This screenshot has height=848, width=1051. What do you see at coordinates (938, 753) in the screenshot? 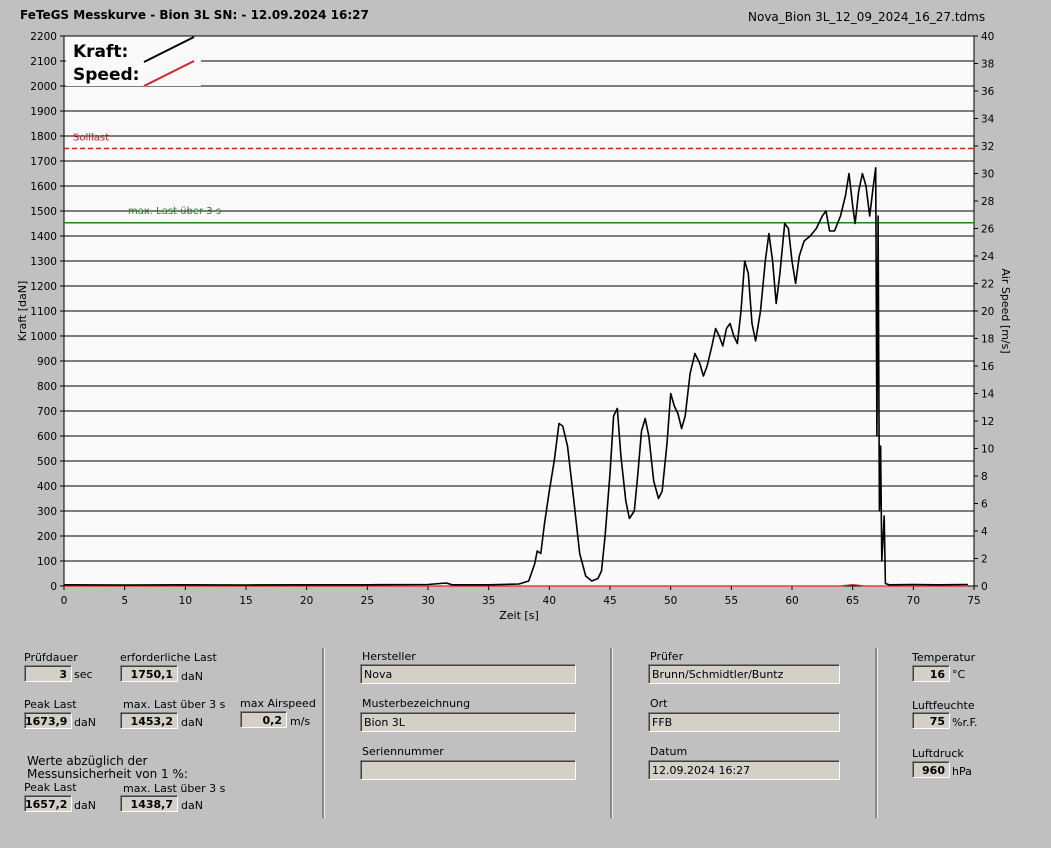
I see `luftdruck-label: Luftdruck` at bounding box center [938, 753].